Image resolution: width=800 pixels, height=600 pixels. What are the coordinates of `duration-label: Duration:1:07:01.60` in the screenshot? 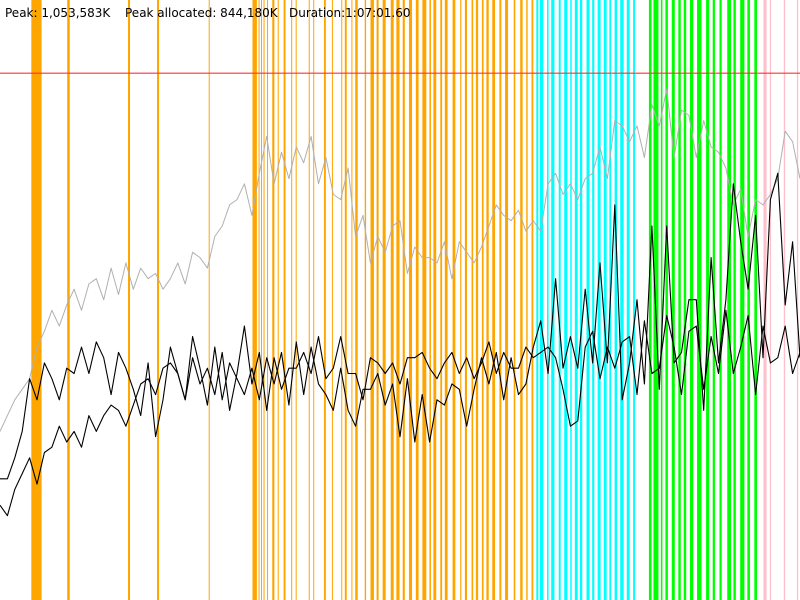 It's located at (350, 13).